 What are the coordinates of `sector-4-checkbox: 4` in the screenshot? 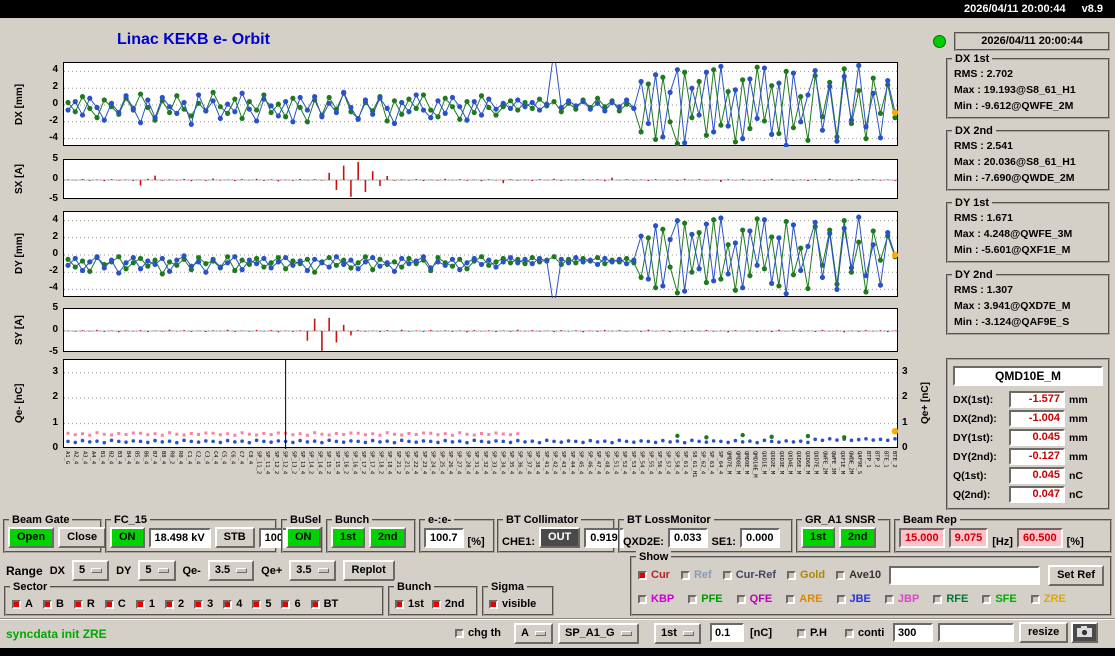 It's located at (232, 604).